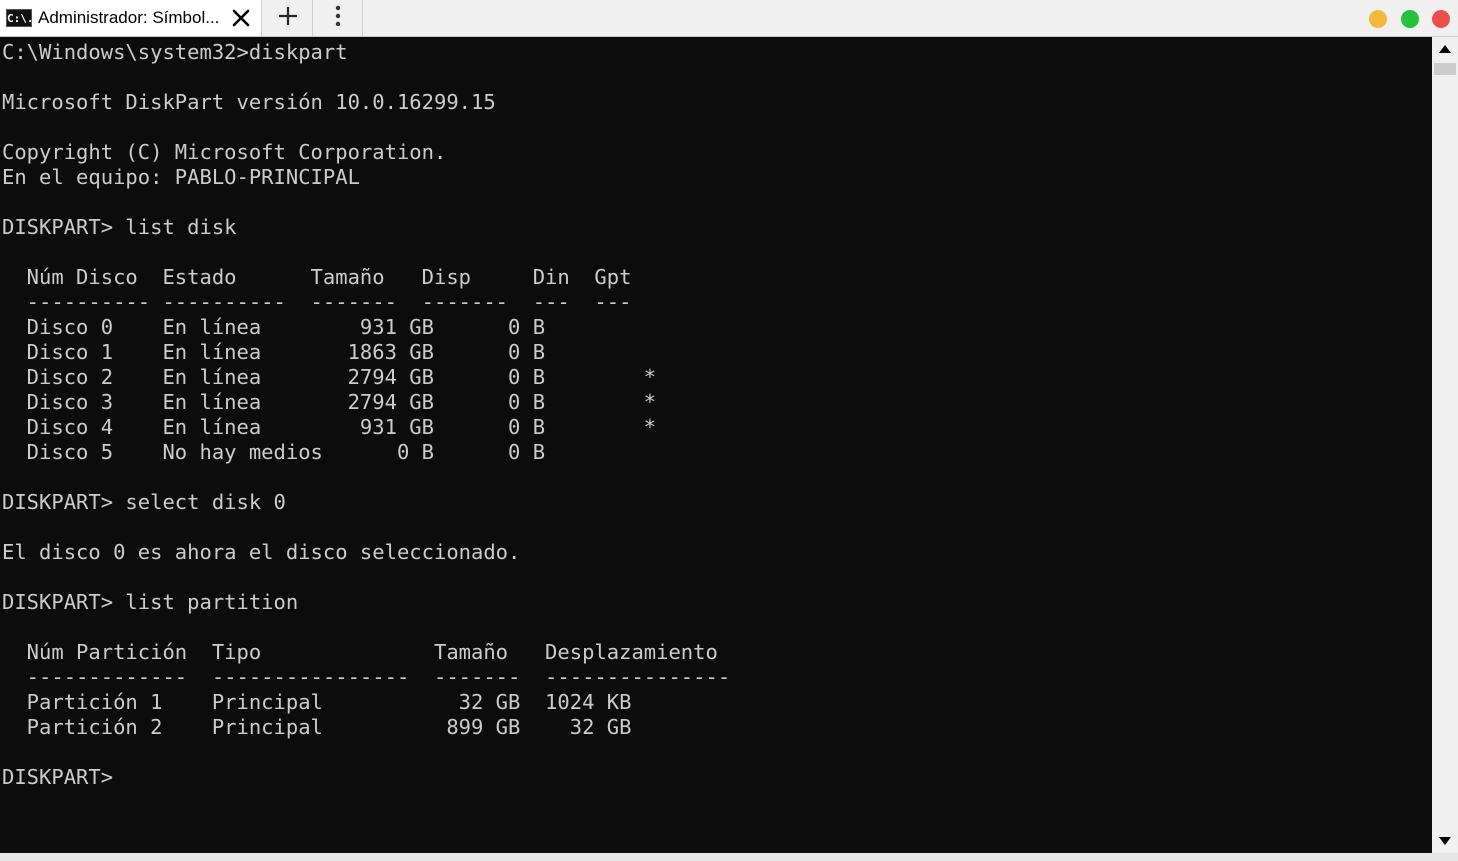 Image resolution: width=1458 pixels, height=861 pixels. What do you see at coordinates (1410, 19) in the screenshot?
I see `maximize-button` at bounding box center [1410, 19].